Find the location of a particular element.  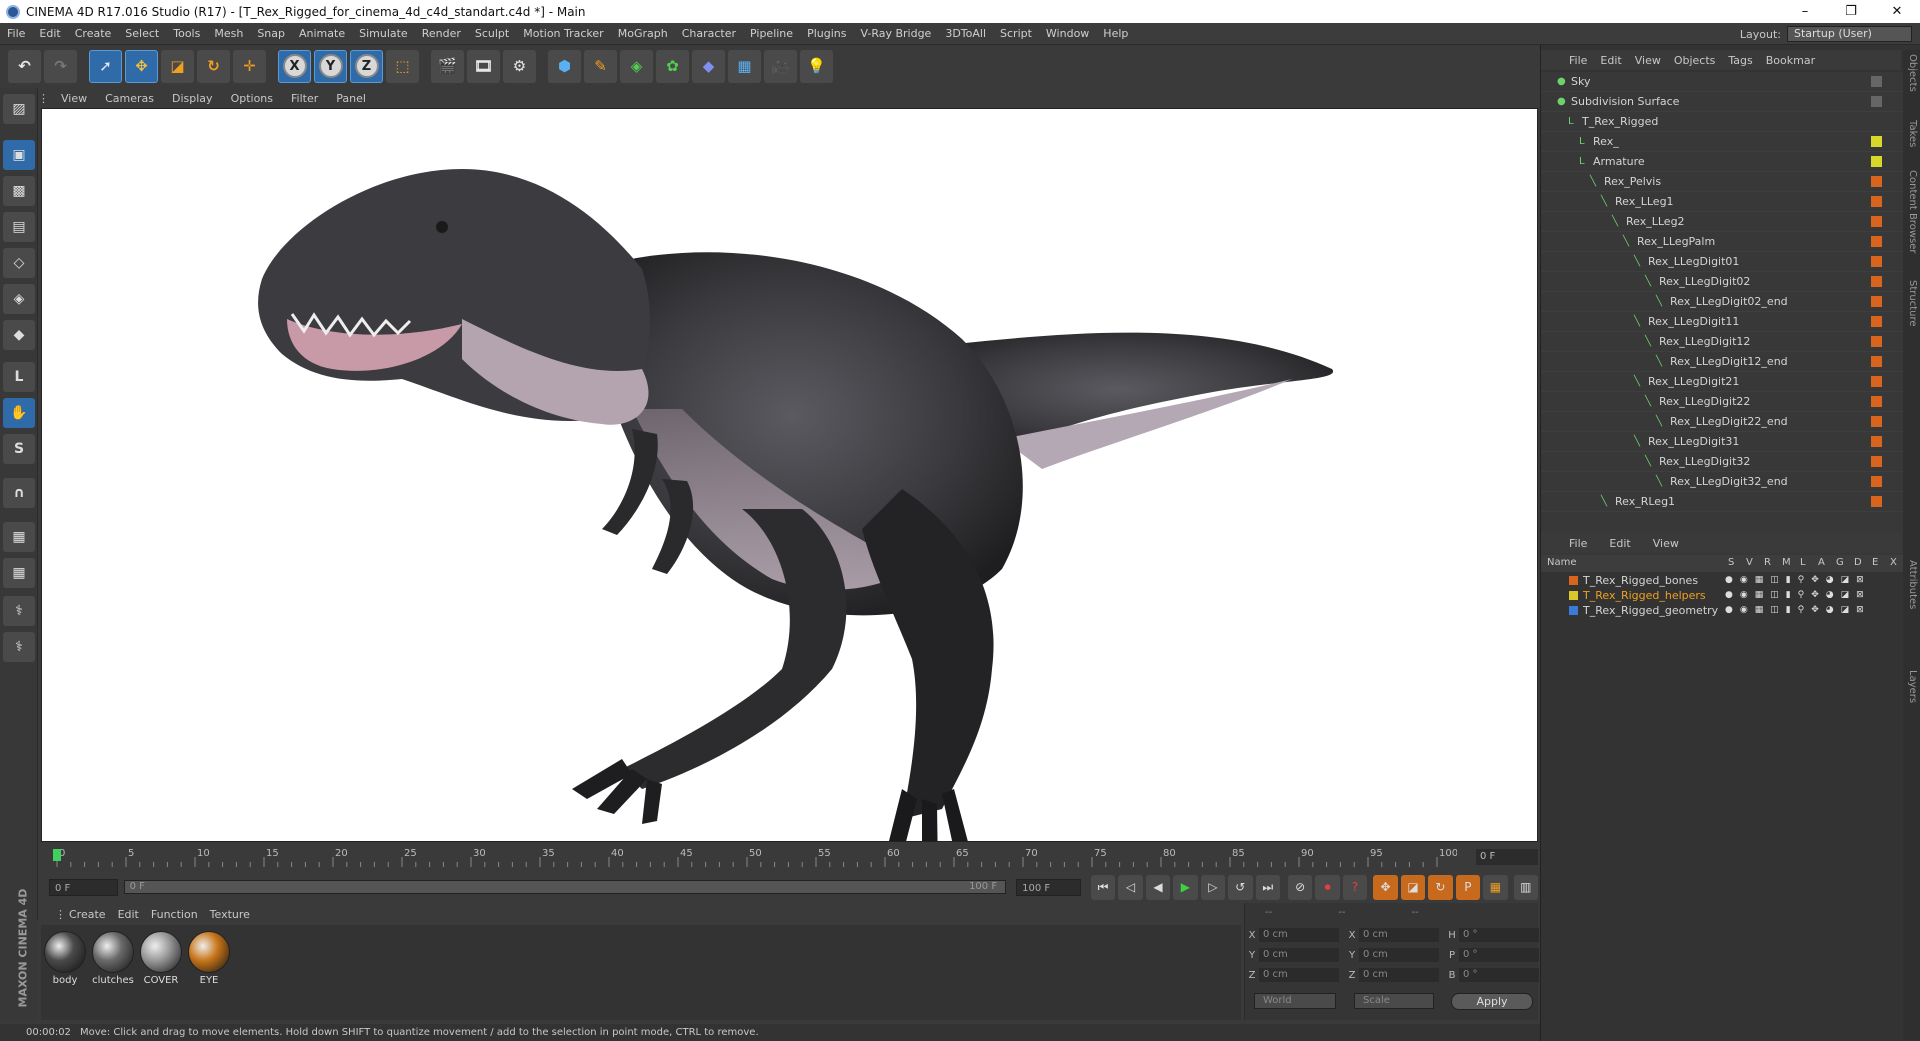

object-row-rex-lleg2: ╲ Rex_LLeg2 is located at coordinates (1722, 222).